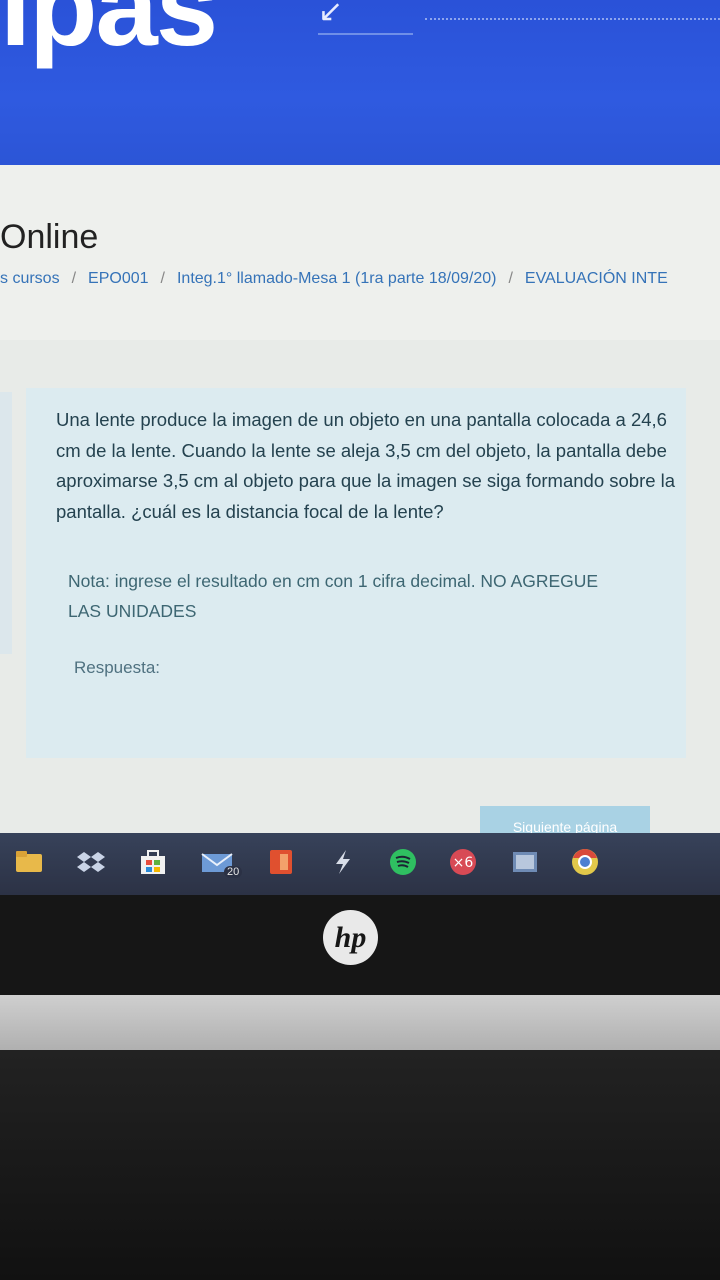 This screenshot has width=720, height=1280. I want to click on banner-divider, so click(365, 34).